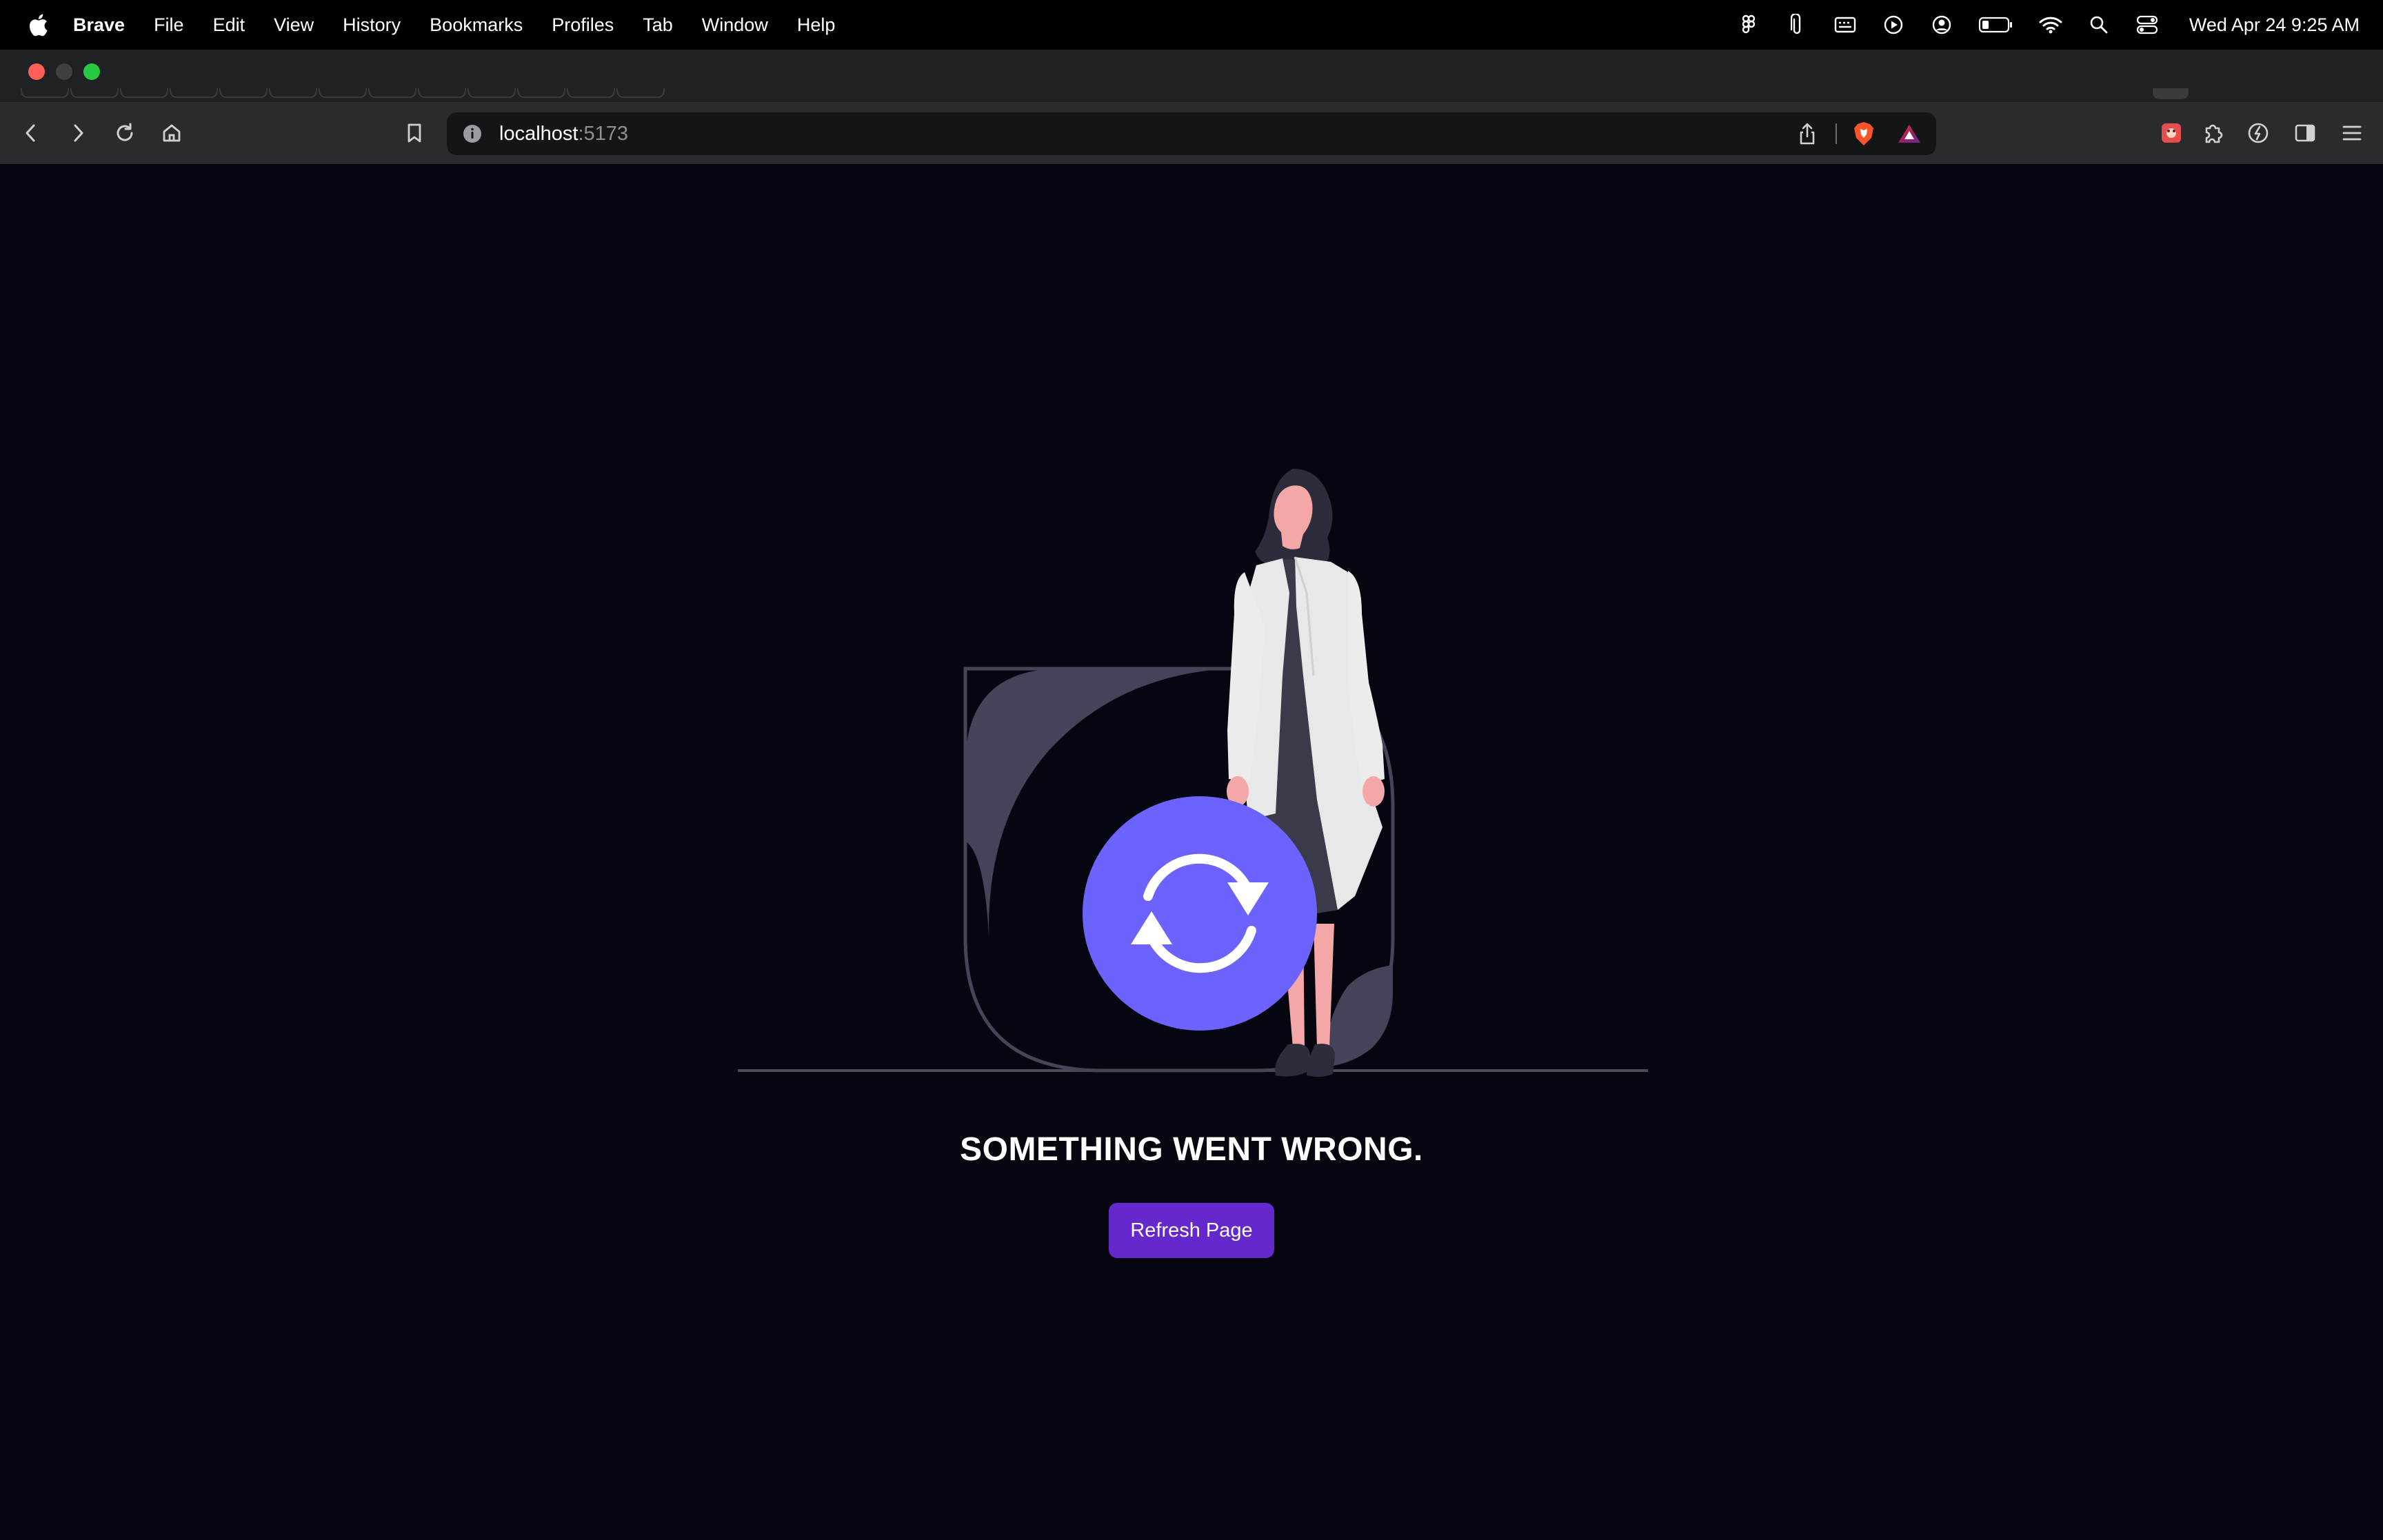 This screenshot has width=2383, height=1540. What do you see at coordinates (1374, 792) in the screenshot?
I see `right-hand` at bounding box center [1374, 792].